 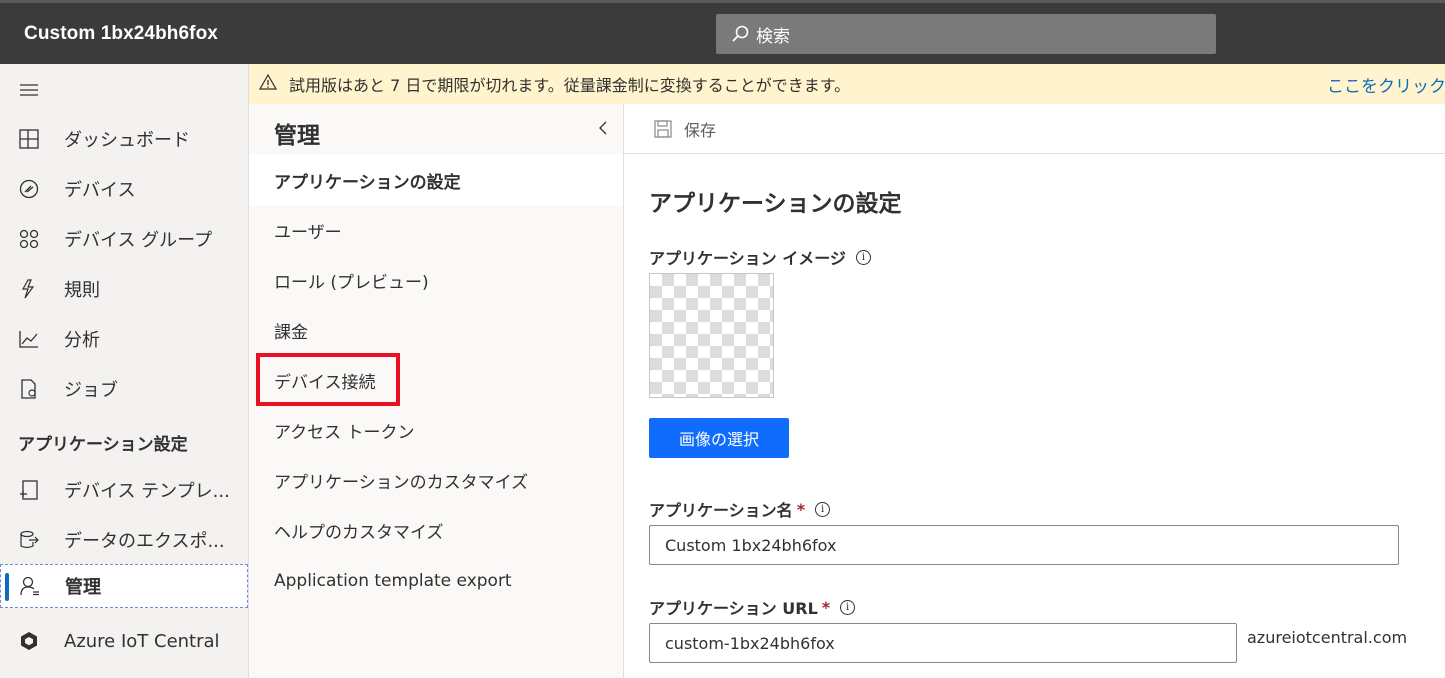 What do you see at coordinates (603, 130) in the screenshot?
I see `collapse-chevron-icon` at bounding box center [603, 130].